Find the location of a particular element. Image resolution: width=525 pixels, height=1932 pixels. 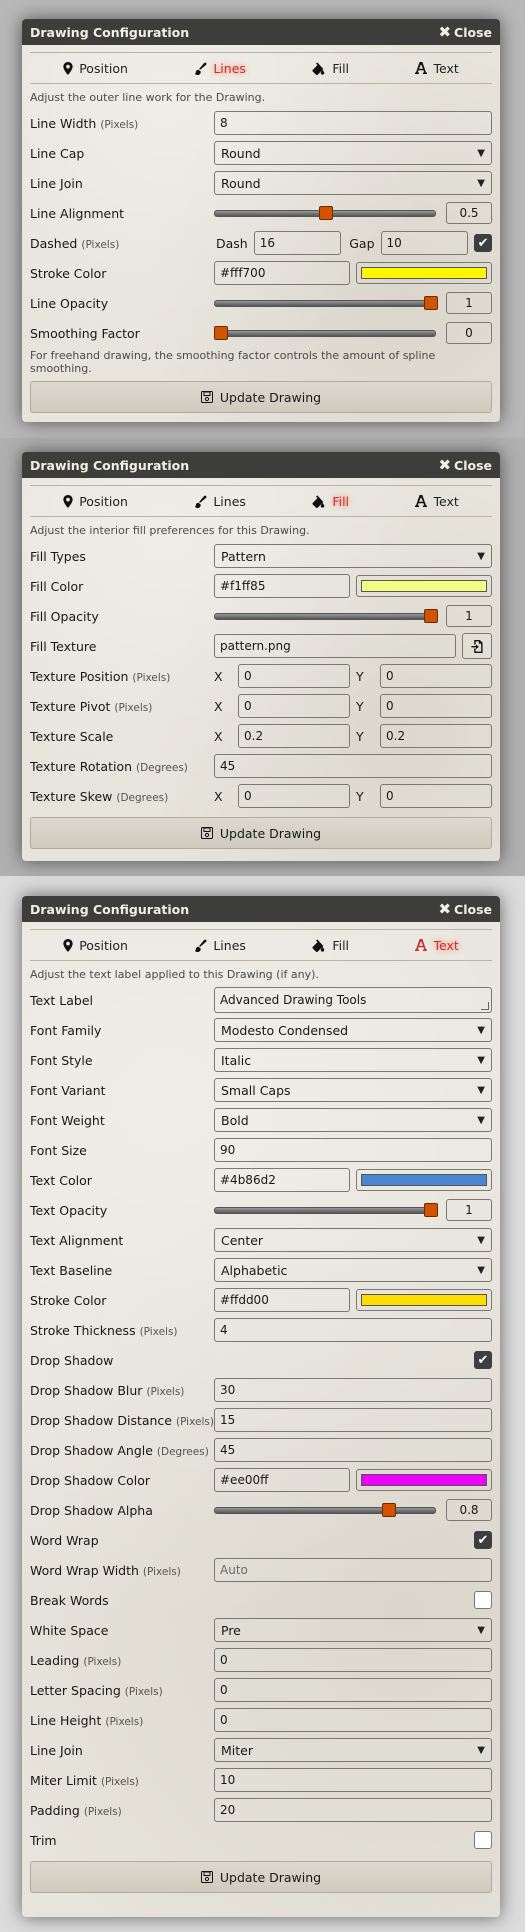

drop-shadow-alpha-slider is located at coordinates (325, 1510).